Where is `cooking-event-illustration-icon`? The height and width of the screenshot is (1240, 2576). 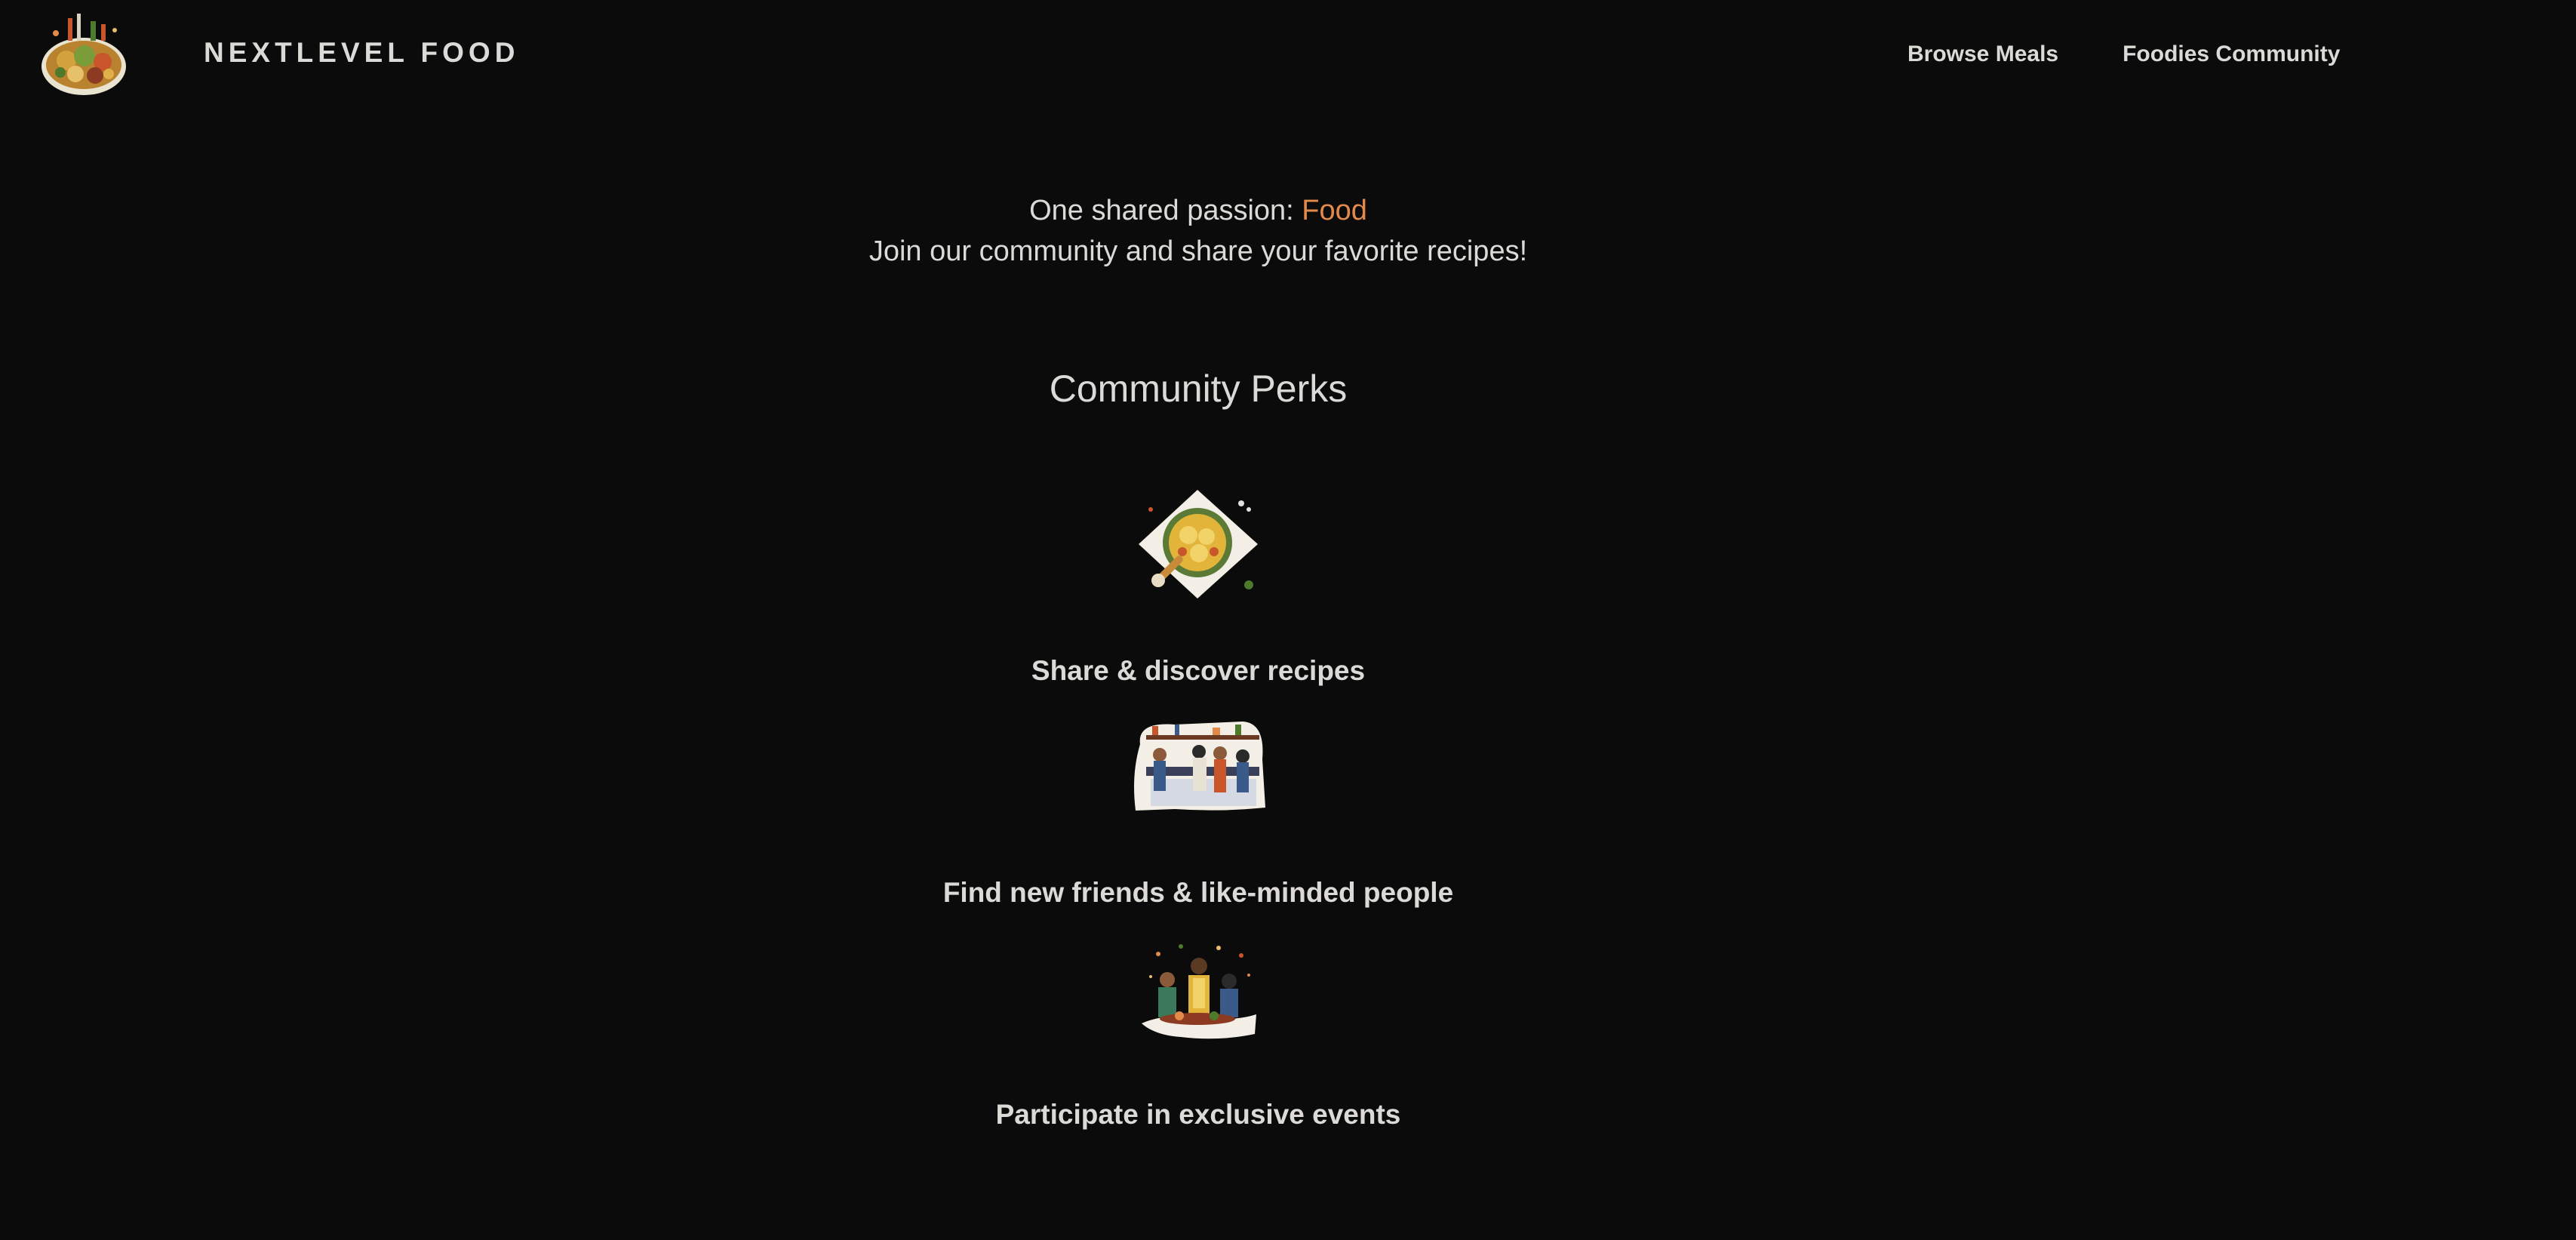 cooking-event-illustration-icon is located at coordinates (1199, 991).